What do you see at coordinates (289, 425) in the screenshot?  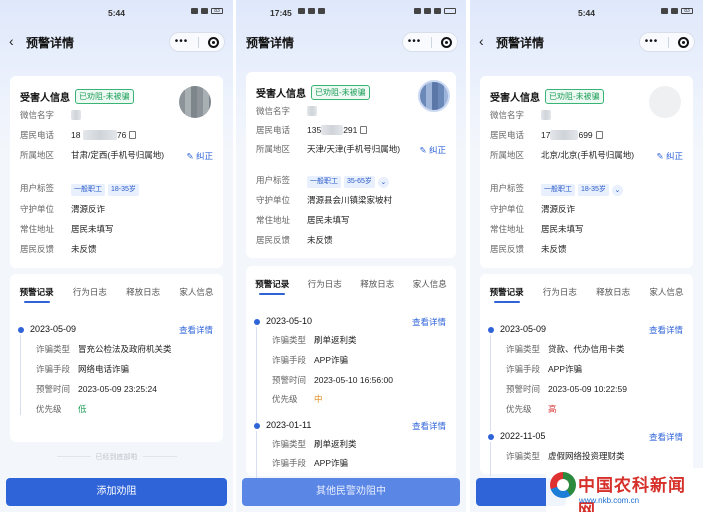 I see `record-date: 2023-01-11` at bounding box center [289, 425].